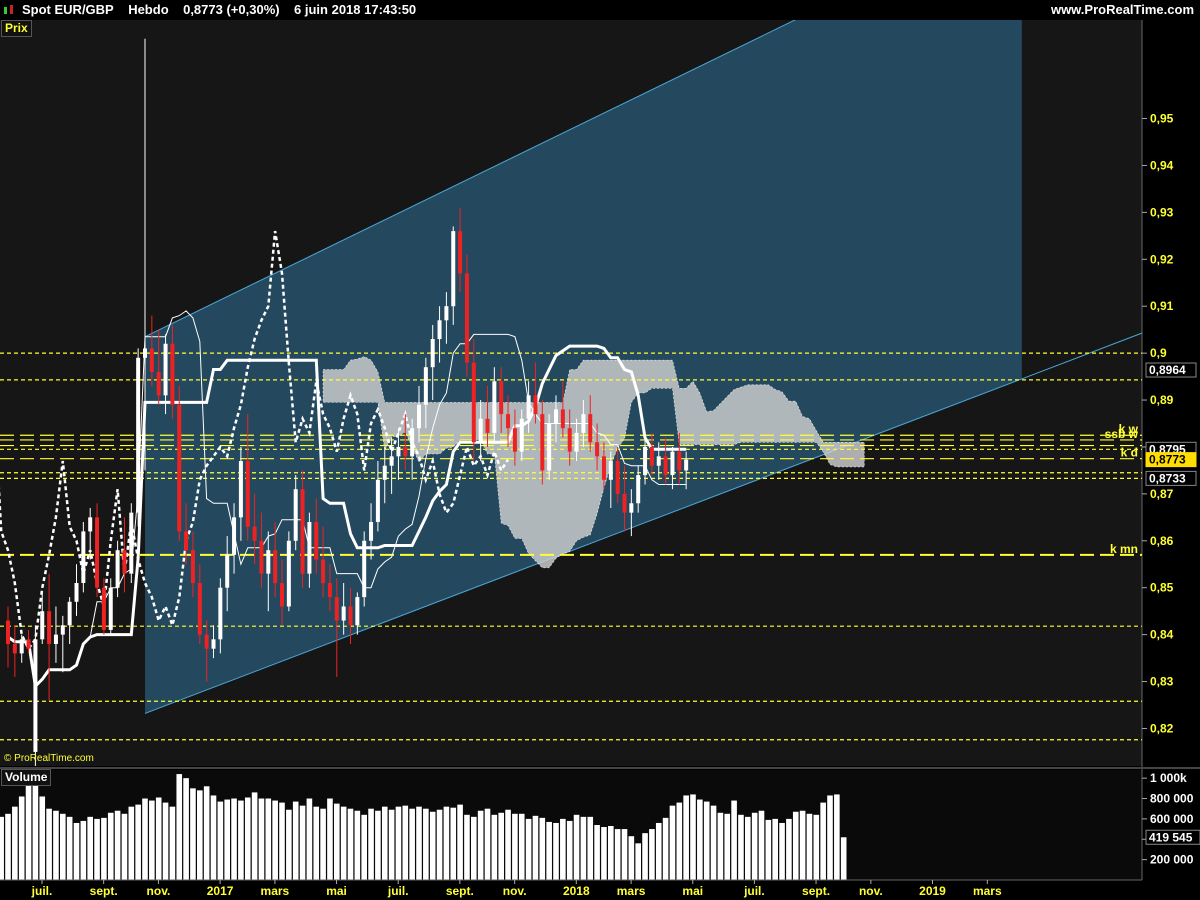 Image resolution: width=1200 pixels, height=900 pixels. Describe the element at coordinates (460, 891) in the screenshot. I see `time-tick-label-7: sept.` at that location.